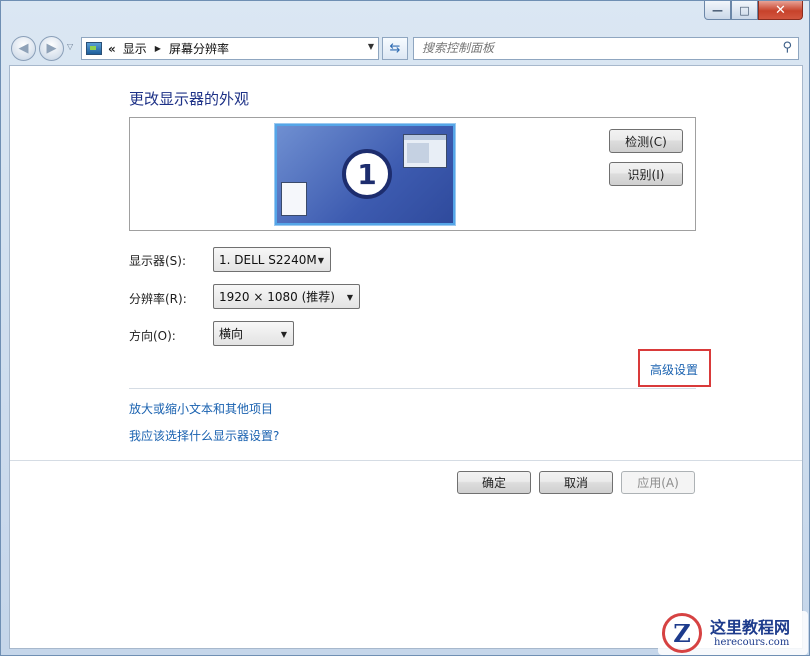 The height and width of the screenshot is (656, 810). What do you see at coordinates (646, 141) in the screenshot?
I see `detect-button: 检测(C)` at bounding box center [646, 141].